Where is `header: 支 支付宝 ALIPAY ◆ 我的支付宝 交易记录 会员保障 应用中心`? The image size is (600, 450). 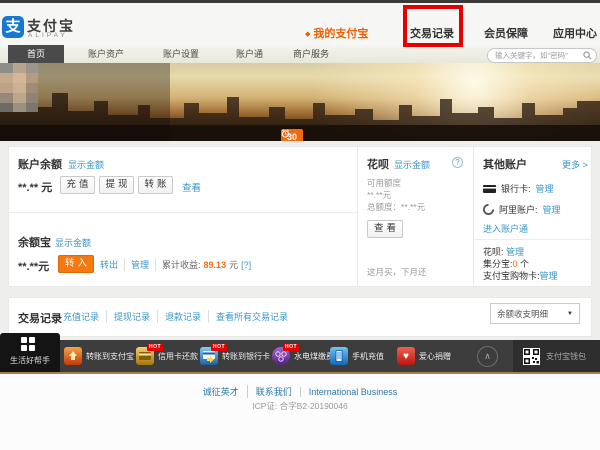 header: 支 支付宝 ALIPAY ◆ 我的支付宝 交易记录 会员保障 应用中心 is located at coordinates (300, 24).